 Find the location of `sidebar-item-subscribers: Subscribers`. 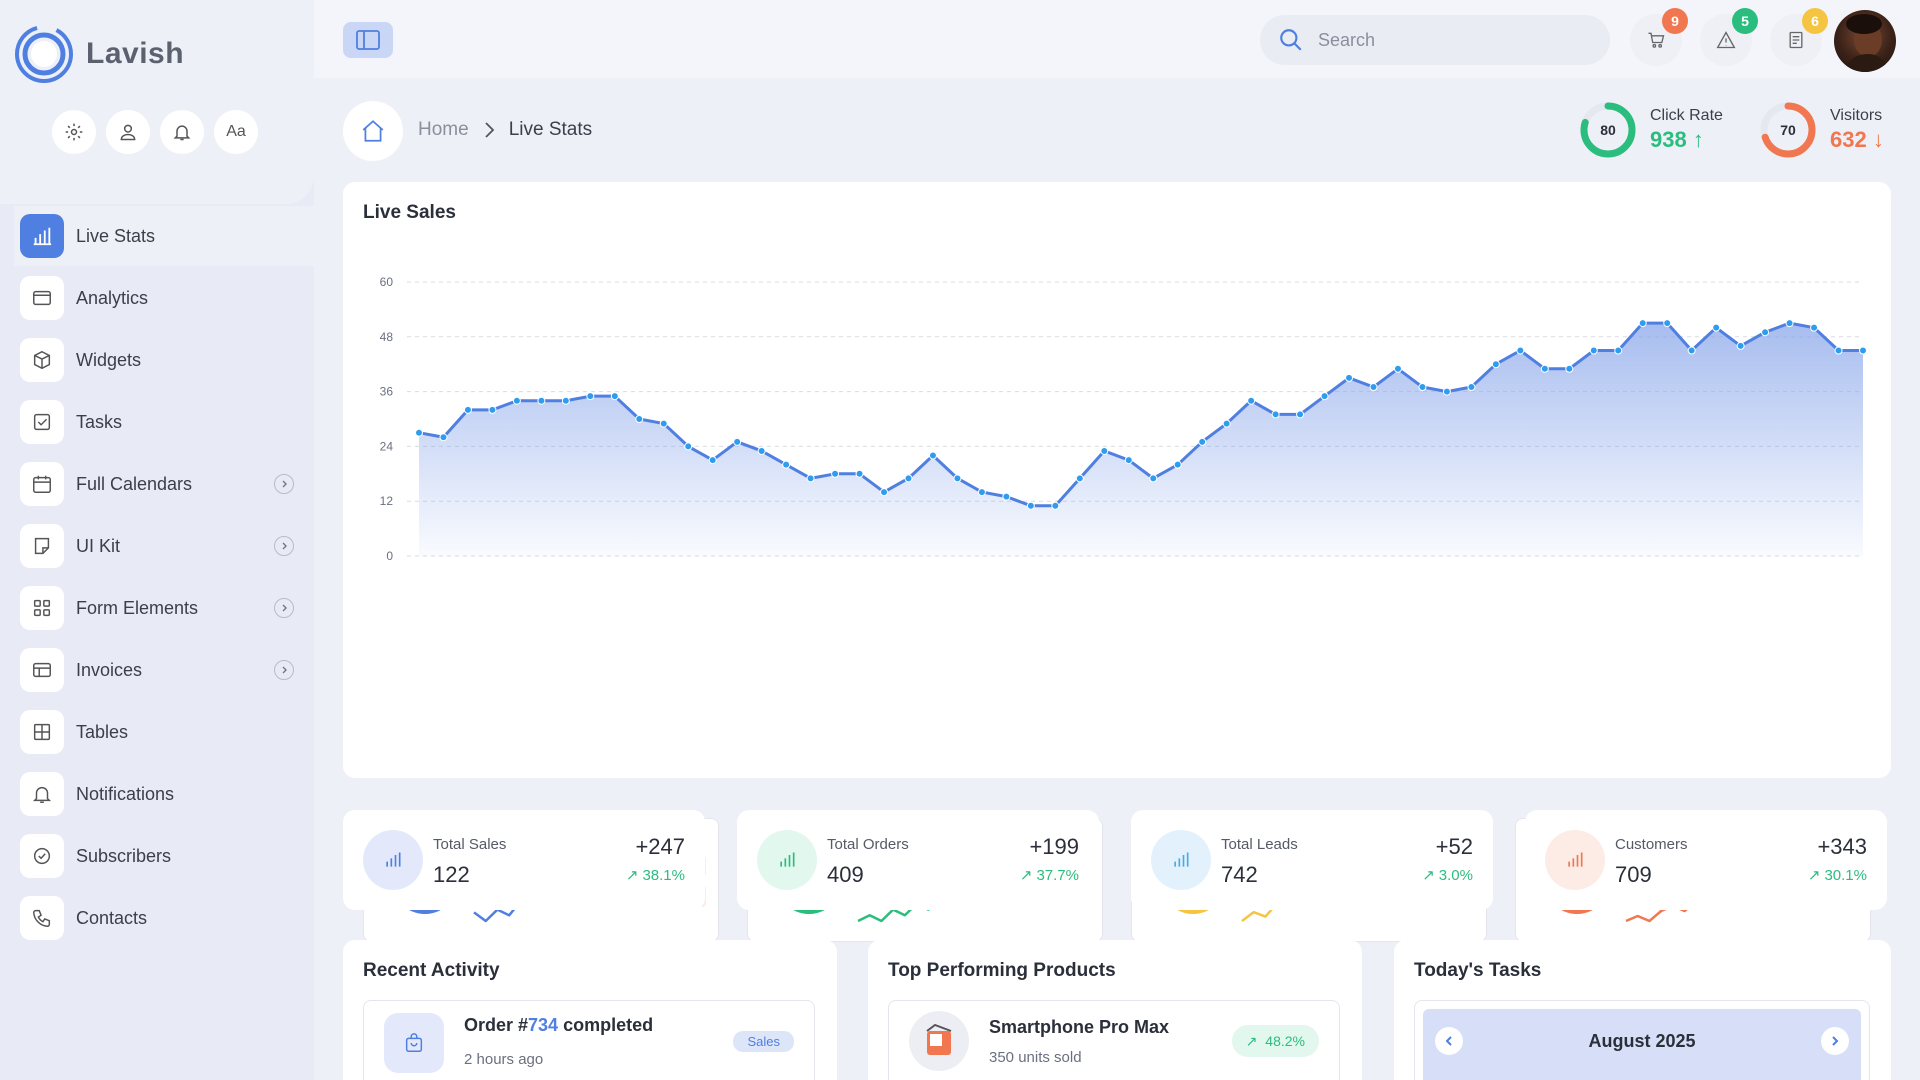

sidebar-item-subscribers: Subscribers is located at coordinates (165, 856).